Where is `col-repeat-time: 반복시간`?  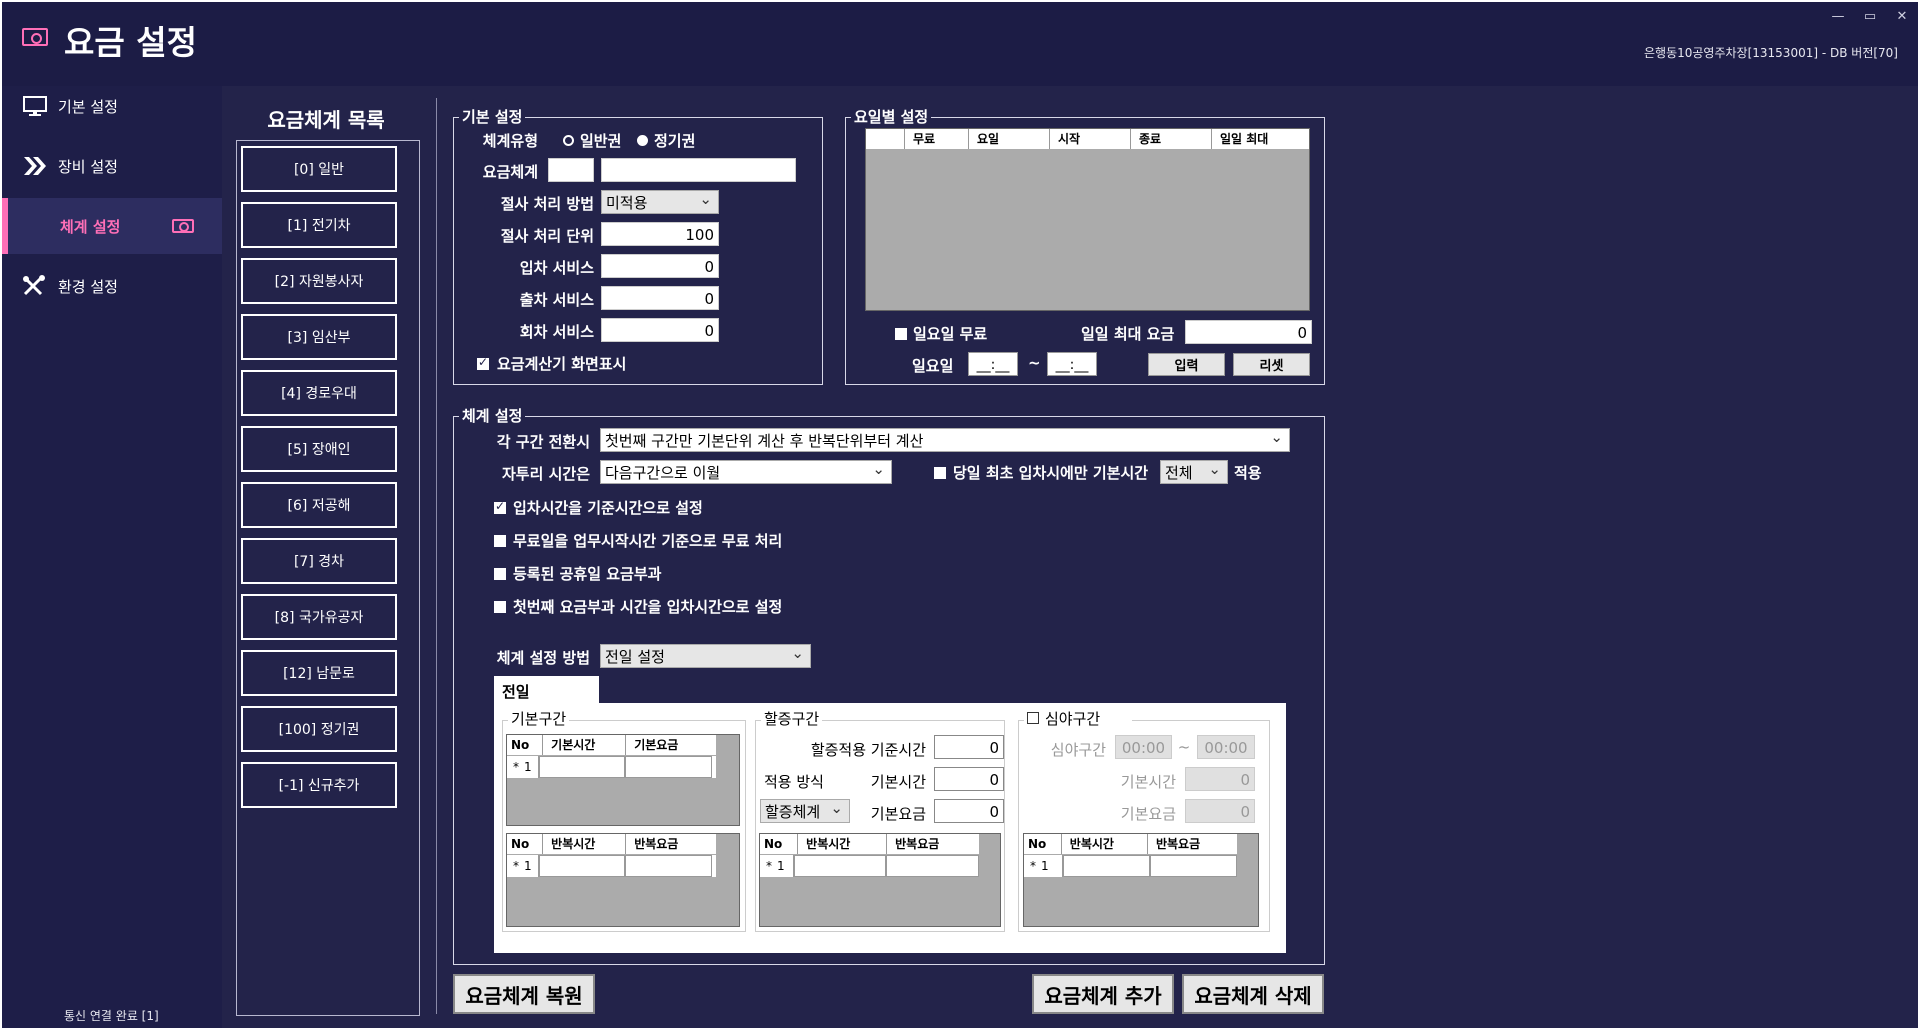 col-repeat-time: 반복시간 is located at coordinates (1104, 844).